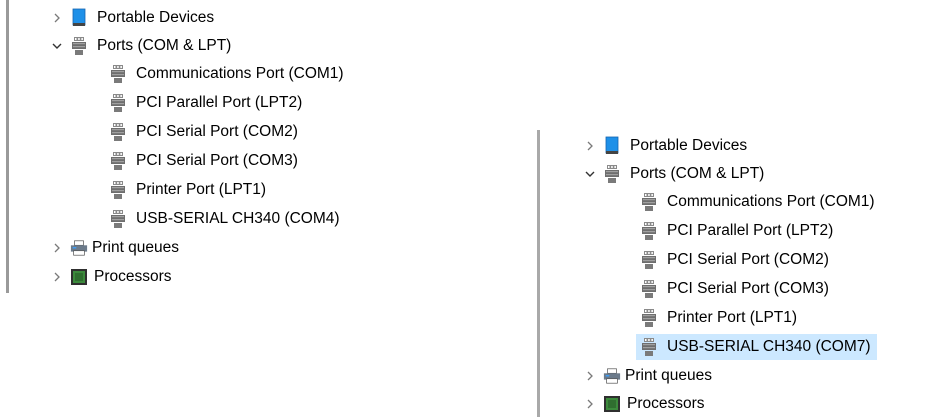 Image resolution: width=934 pixels, height=417 pixels. Describe the element at coordinates (769, 346) in the screenshot. I see `tree-item-label: USB-SERIAL CH340 (COM7)` at that location.